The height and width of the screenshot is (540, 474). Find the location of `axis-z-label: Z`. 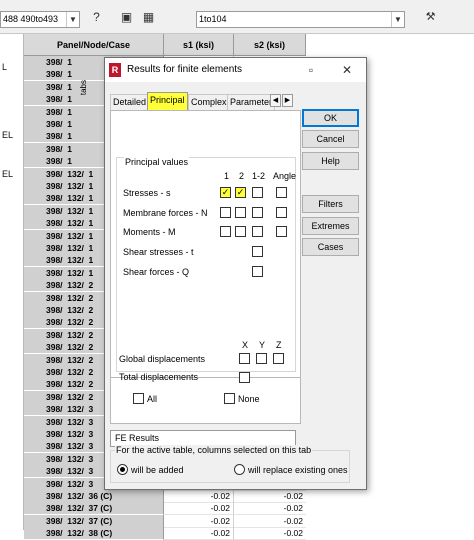

axis-z-label: Z is located at coordinates (279, 345).